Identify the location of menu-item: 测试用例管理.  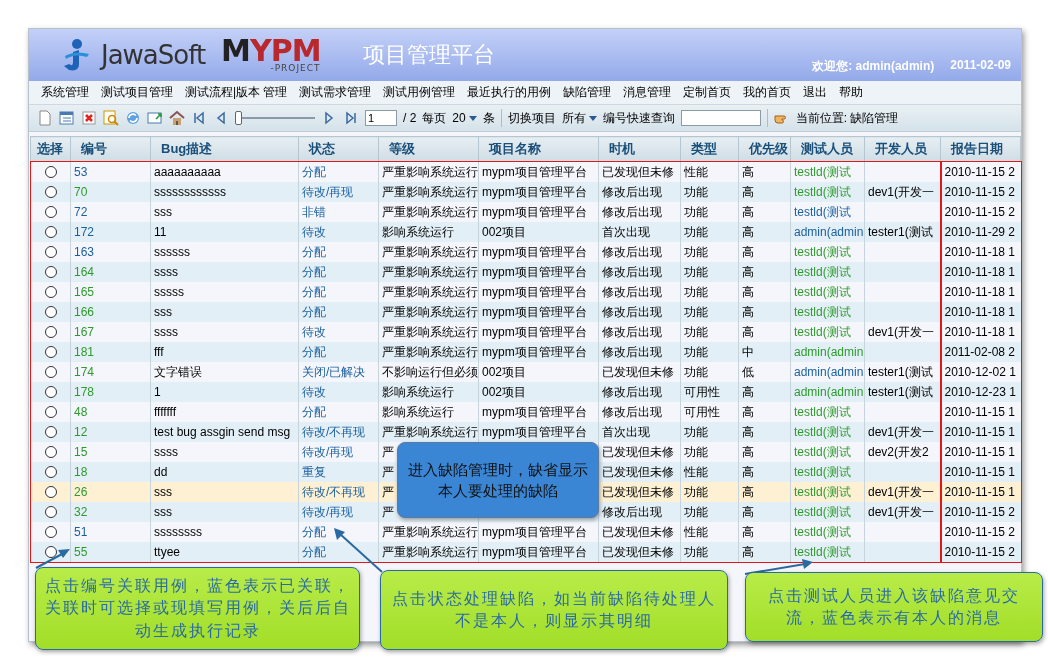
(419, 92).